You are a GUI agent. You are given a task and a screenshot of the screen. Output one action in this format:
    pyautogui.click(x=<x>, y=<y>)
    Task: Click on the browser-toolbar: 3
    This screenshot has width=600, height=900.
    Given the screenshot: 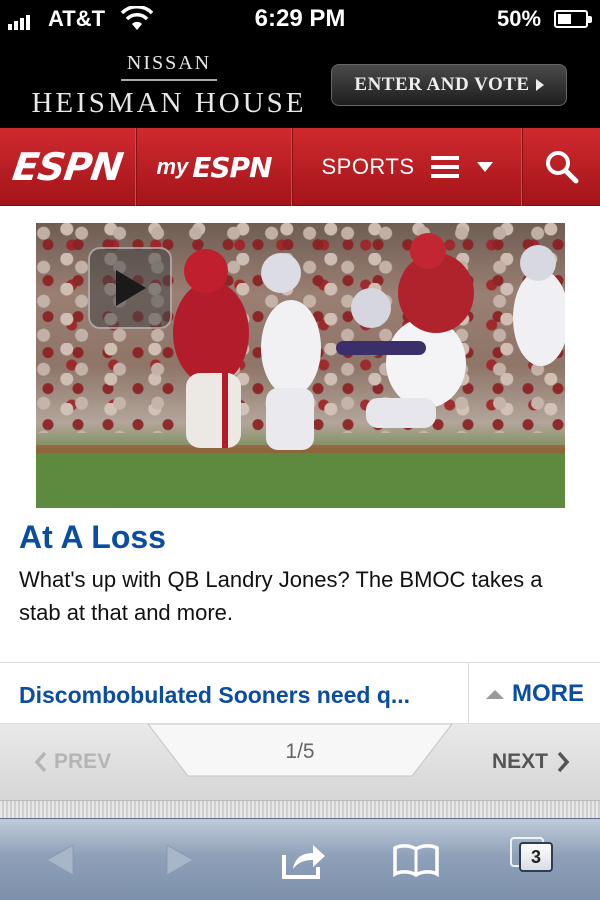 What is the action you would take?
    pyautogui.click(x=300, y=859)
    